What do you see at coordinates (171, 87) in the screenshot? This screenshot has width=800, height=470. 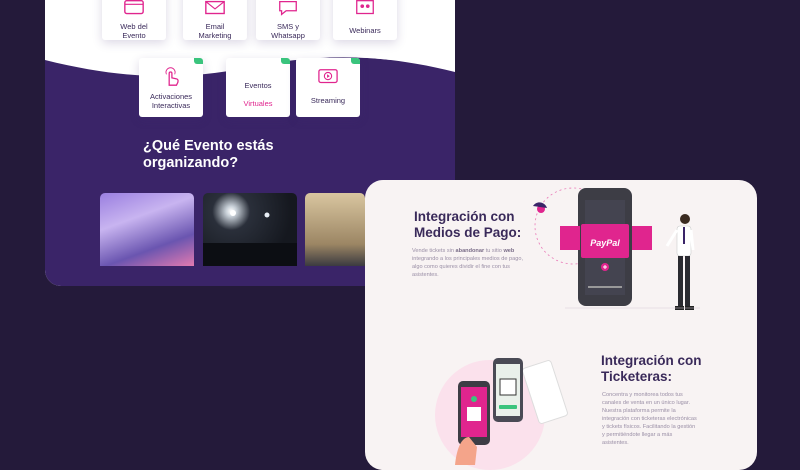 I see `tile-activaciones-interactivas: Activaciones Interactivas` at bounding box center [171, 87].